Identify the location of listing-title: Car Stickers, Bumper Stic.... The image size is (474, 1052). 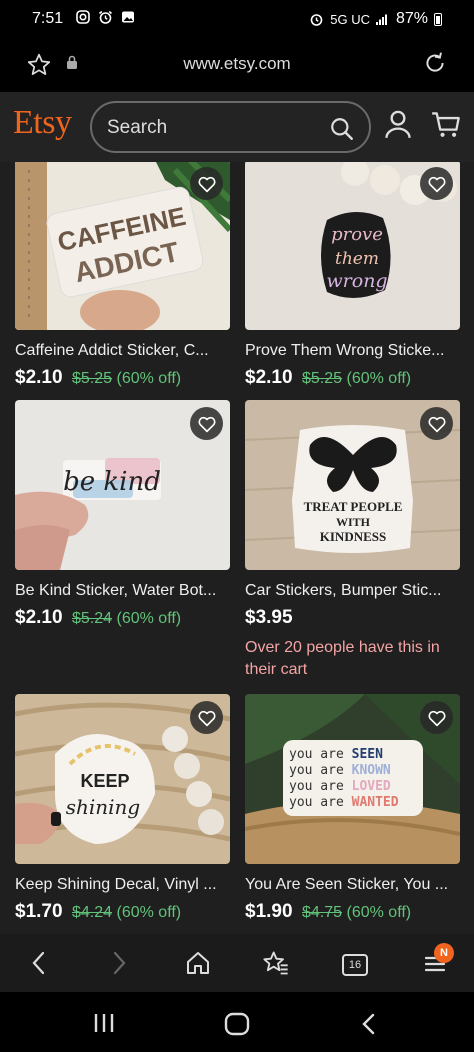
(352, 591).